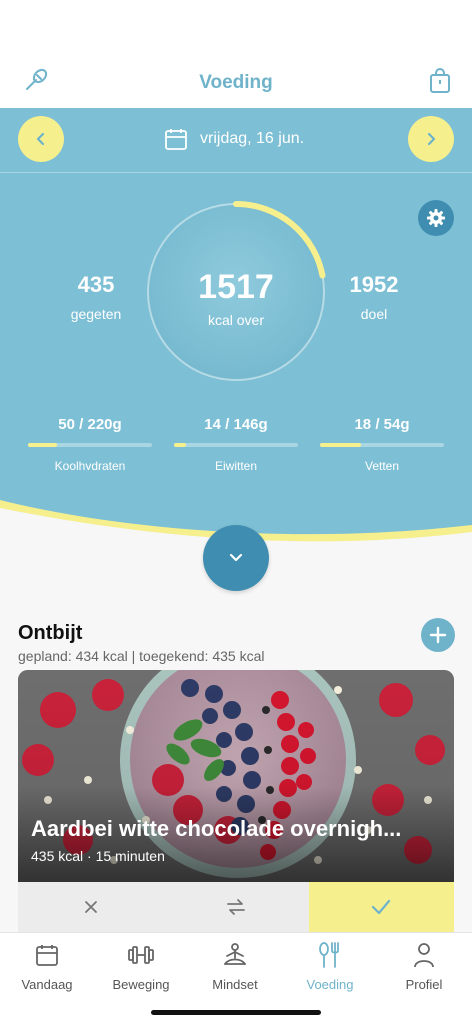 The image size is (472, 1024). What do you see at coordinates (96, 314) in the screenshot?
I see `eaten-label: gegeten` at bounding box center [96, 314].